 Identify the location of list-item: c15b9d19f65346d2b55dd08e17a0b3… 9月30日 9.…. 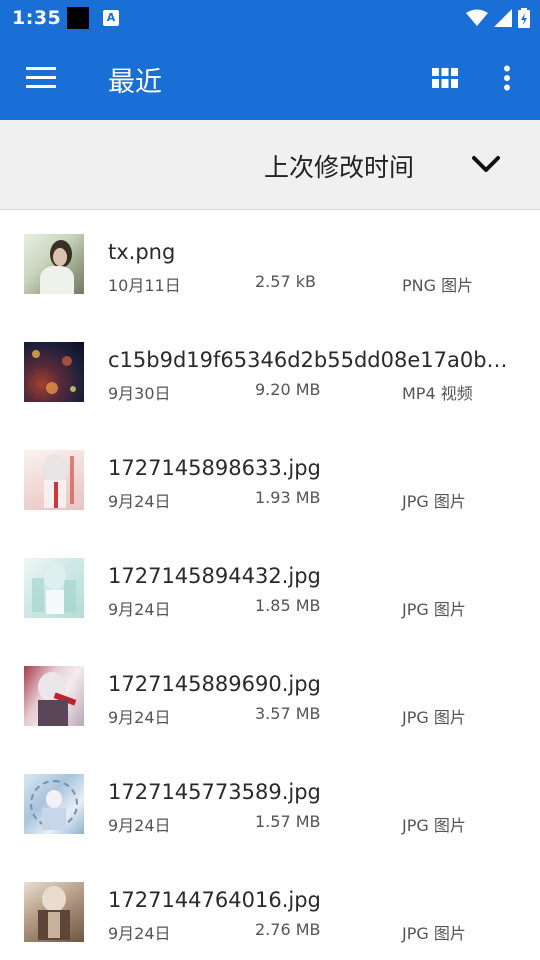
(270, 372).